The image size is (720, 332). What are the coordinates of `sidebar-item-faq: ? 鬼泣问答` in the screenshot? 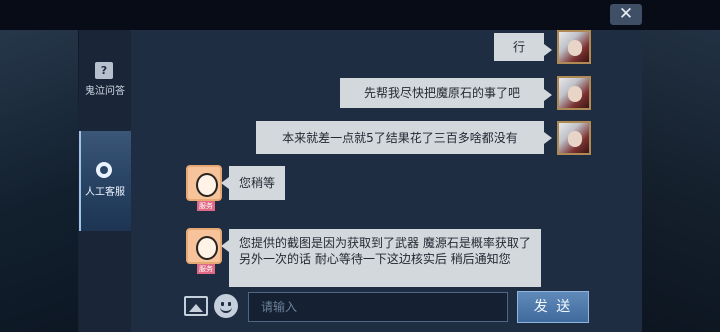 It's located at (105, 80).